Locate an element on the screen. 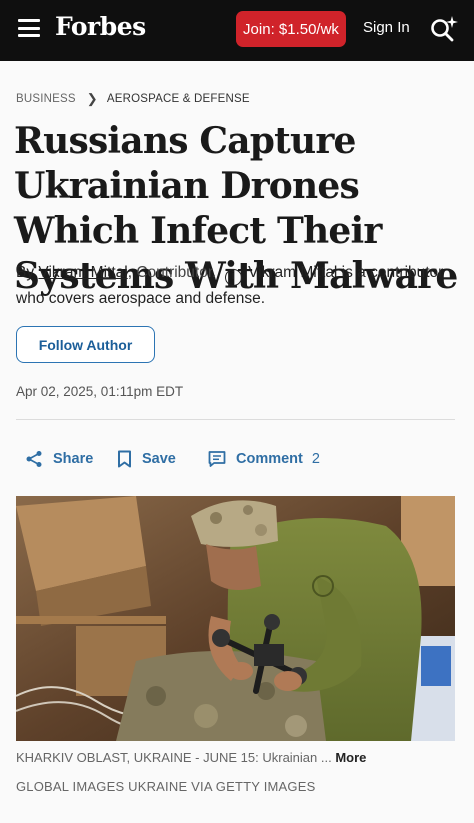 This screenshot has width=474, height=823. breadcrumb: BUSINESS ❯ AEROSPACE & DEFENSE is located at coordinates (133, 99).